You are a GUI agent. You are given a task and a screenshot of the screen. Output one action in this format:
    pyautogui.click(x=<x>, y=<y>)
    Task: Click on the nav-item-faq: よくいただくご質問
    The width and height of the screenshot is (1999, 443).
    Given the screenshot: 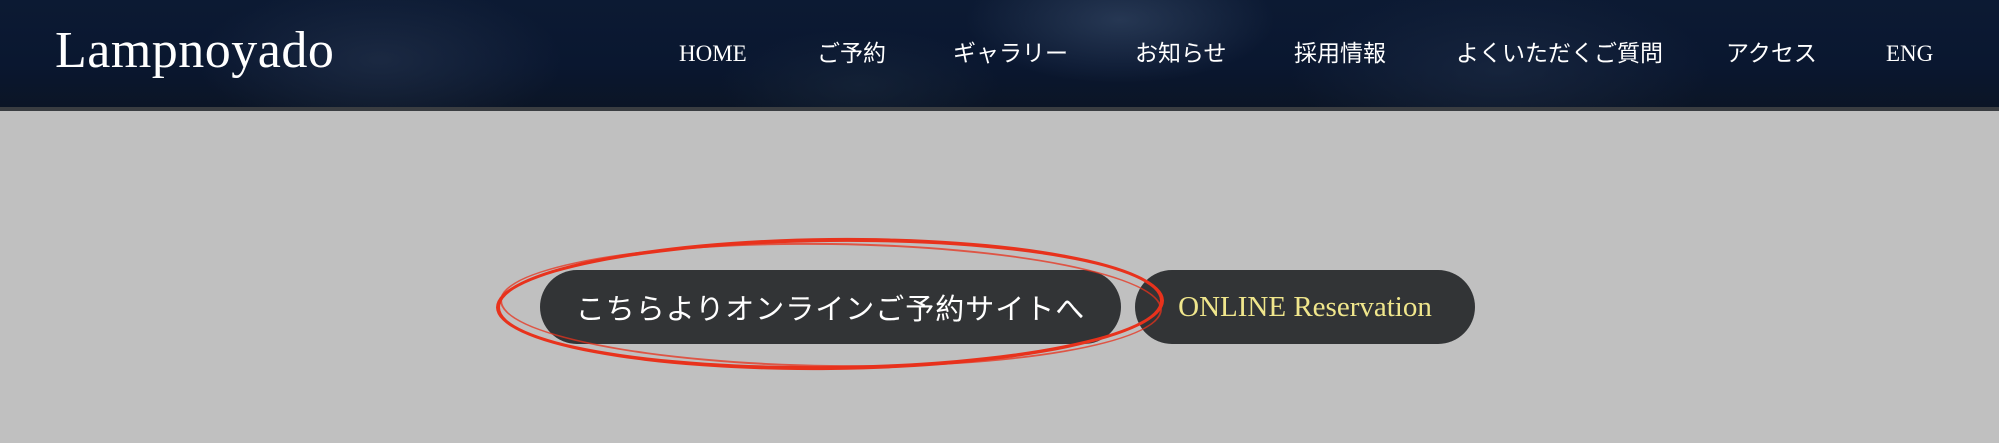 What is the action you would take?
    pyautogui.click(x=1559, y=54)
    